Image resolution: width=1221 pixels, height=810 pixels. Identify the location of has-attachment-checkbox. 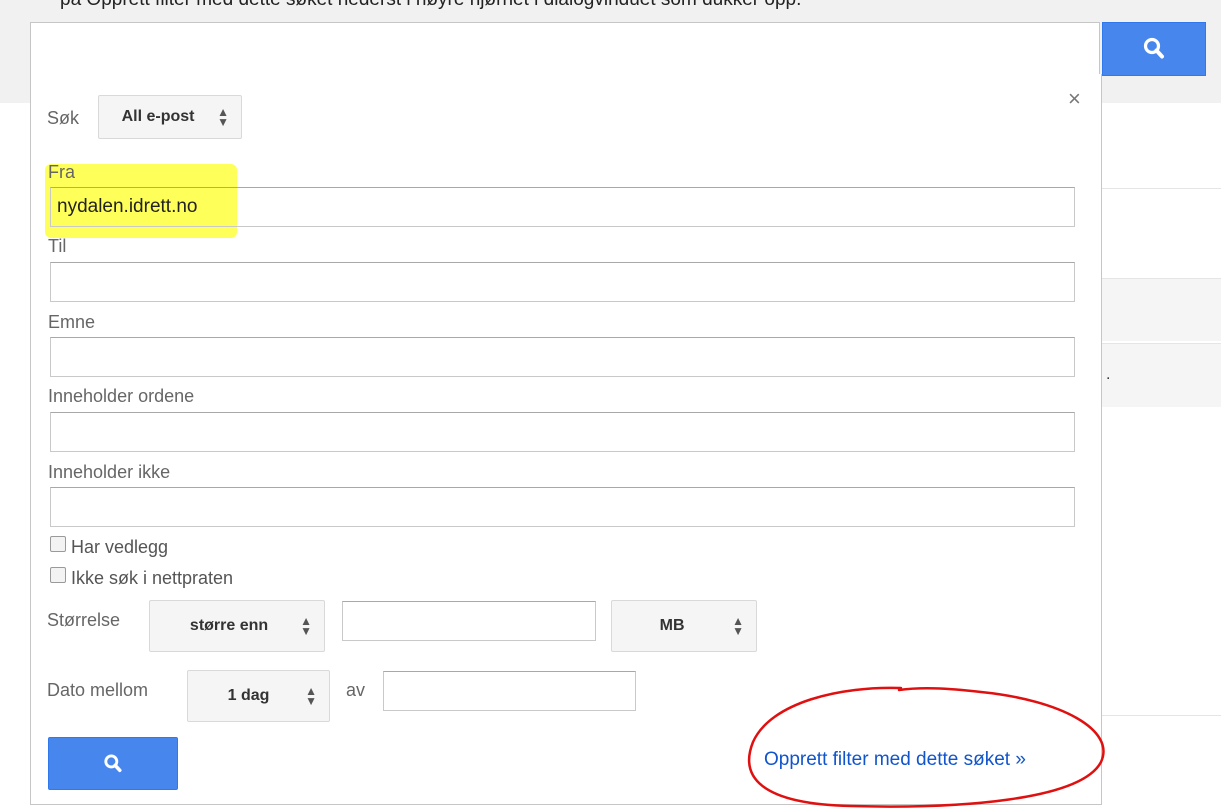
(58, 544).